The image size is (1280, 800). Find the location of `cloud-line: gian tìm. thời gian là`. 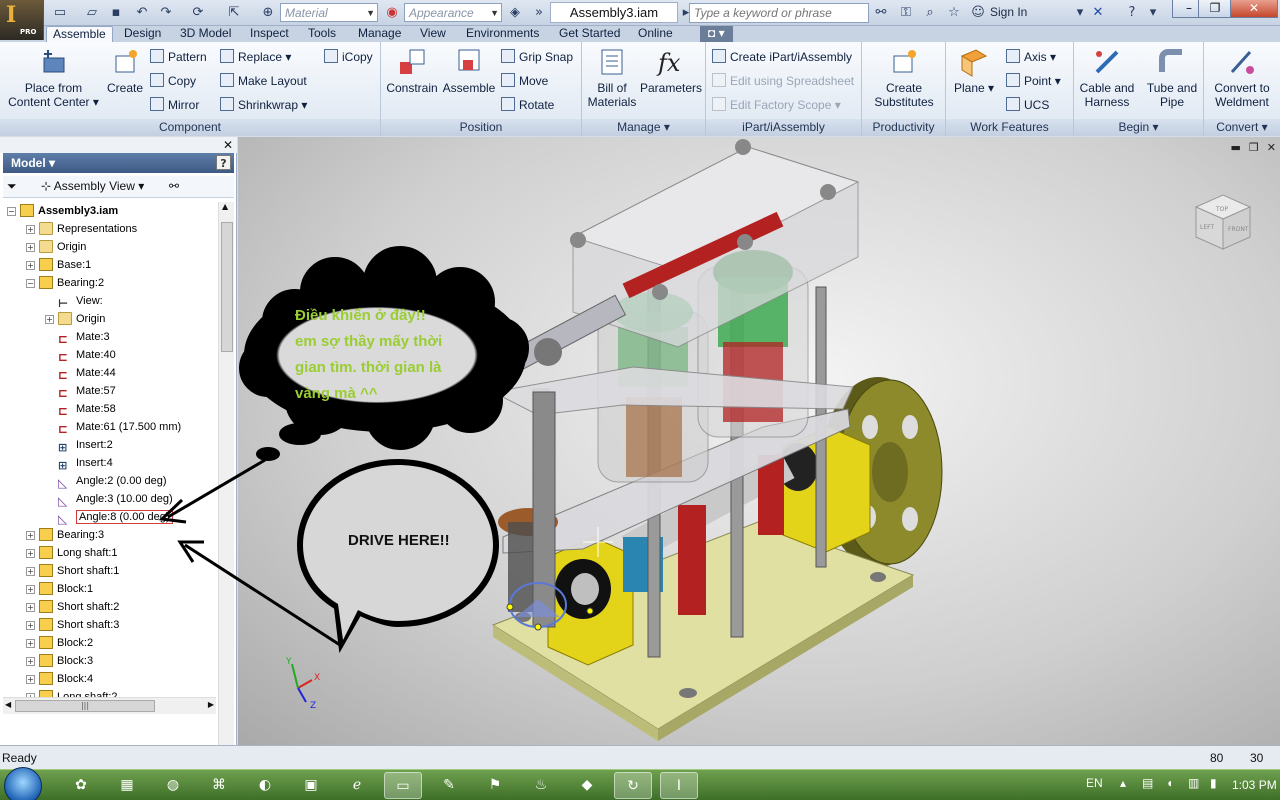

cloud-line: gian tìm. thời gian là is located at coordinates (368, 367).